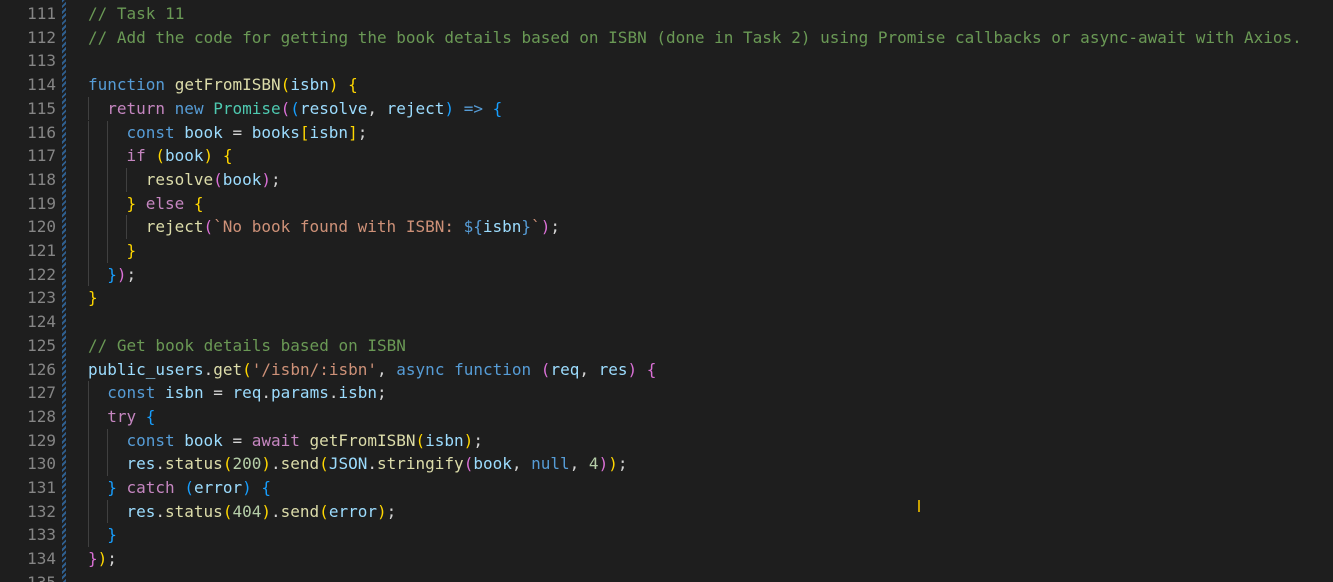 This screenshot has height=582, width=1333. Describe the element at coordinates (666, 298) in the screenshot. I see `code-line: 123}` at that location.